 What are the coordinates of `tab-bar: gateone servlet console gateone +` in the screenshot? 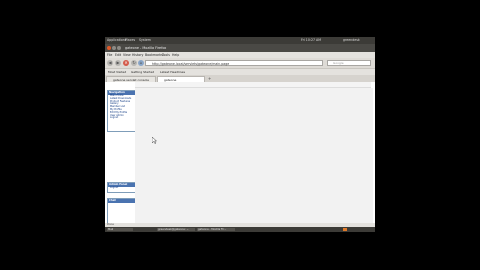 It's located at (240, 78).